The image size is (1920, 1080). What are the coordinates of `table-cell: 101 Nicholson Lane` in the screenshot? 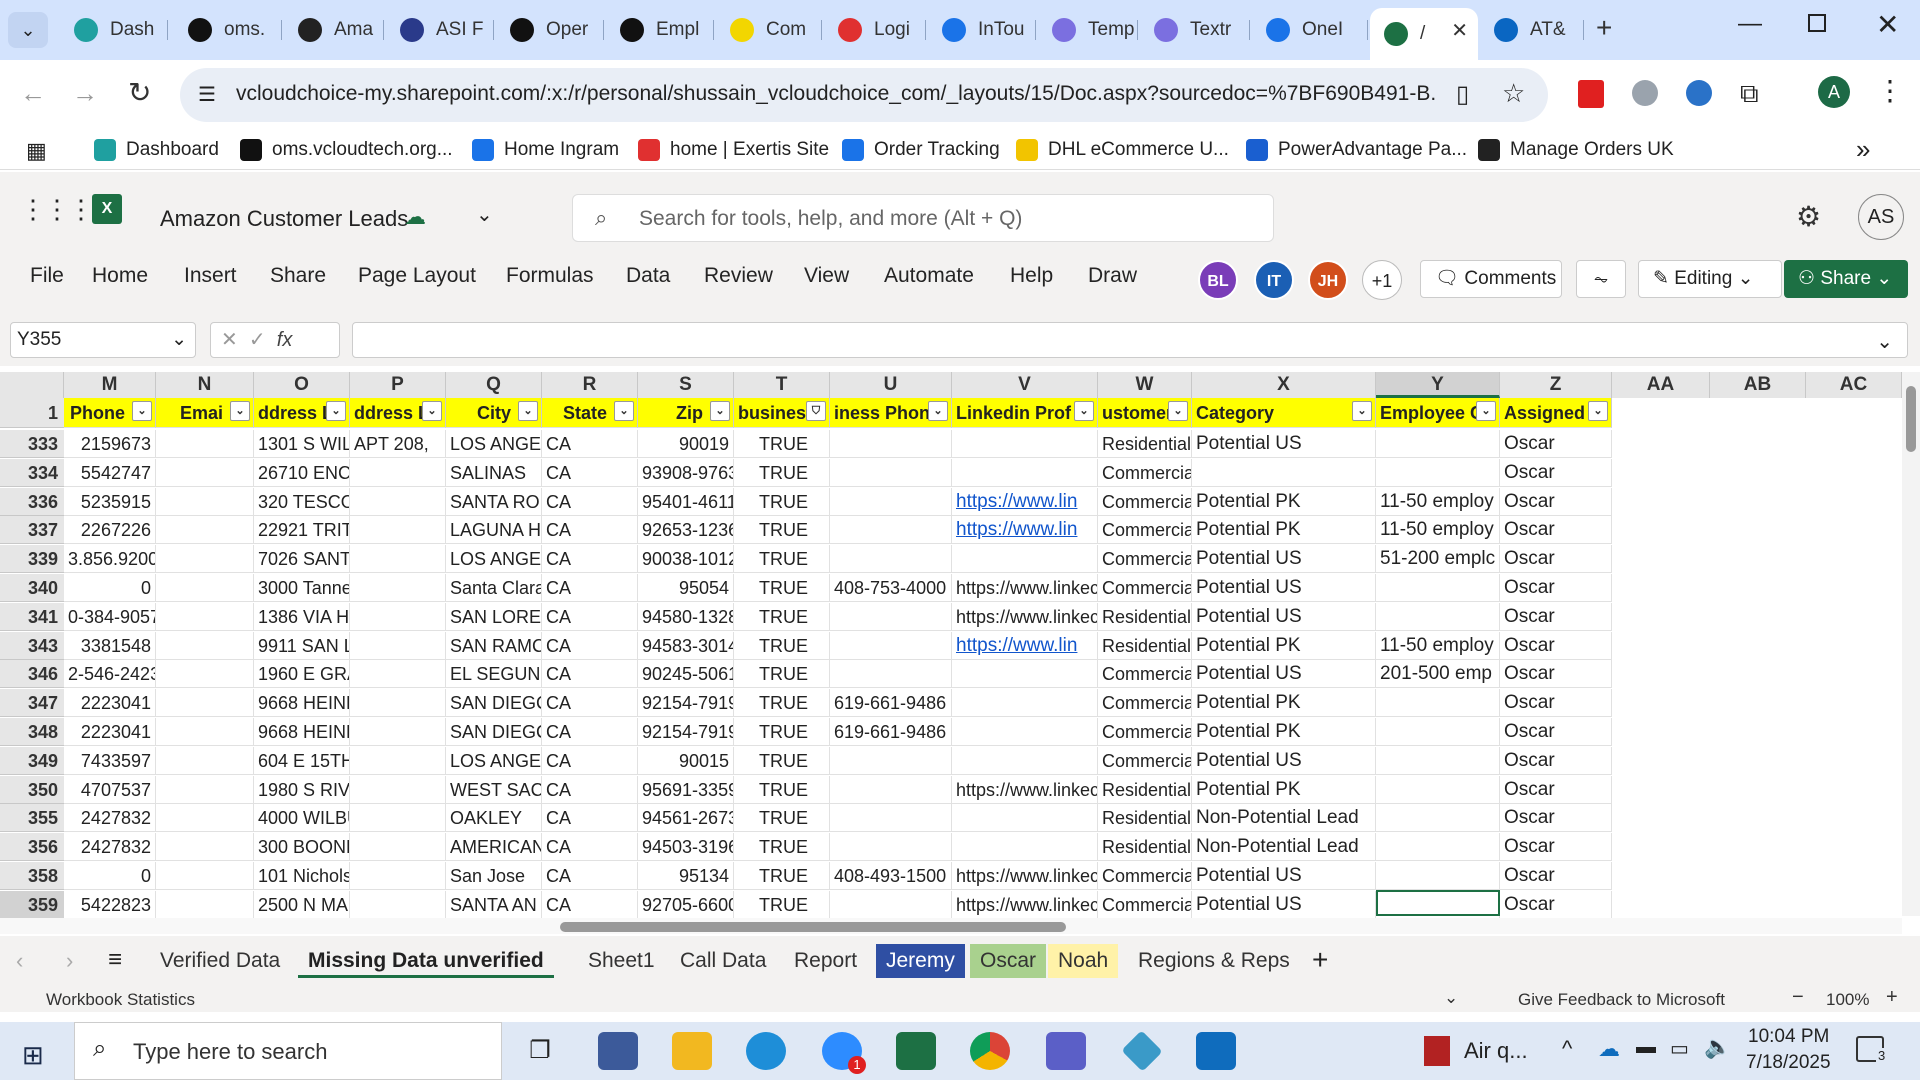 It's located at (302, 876).